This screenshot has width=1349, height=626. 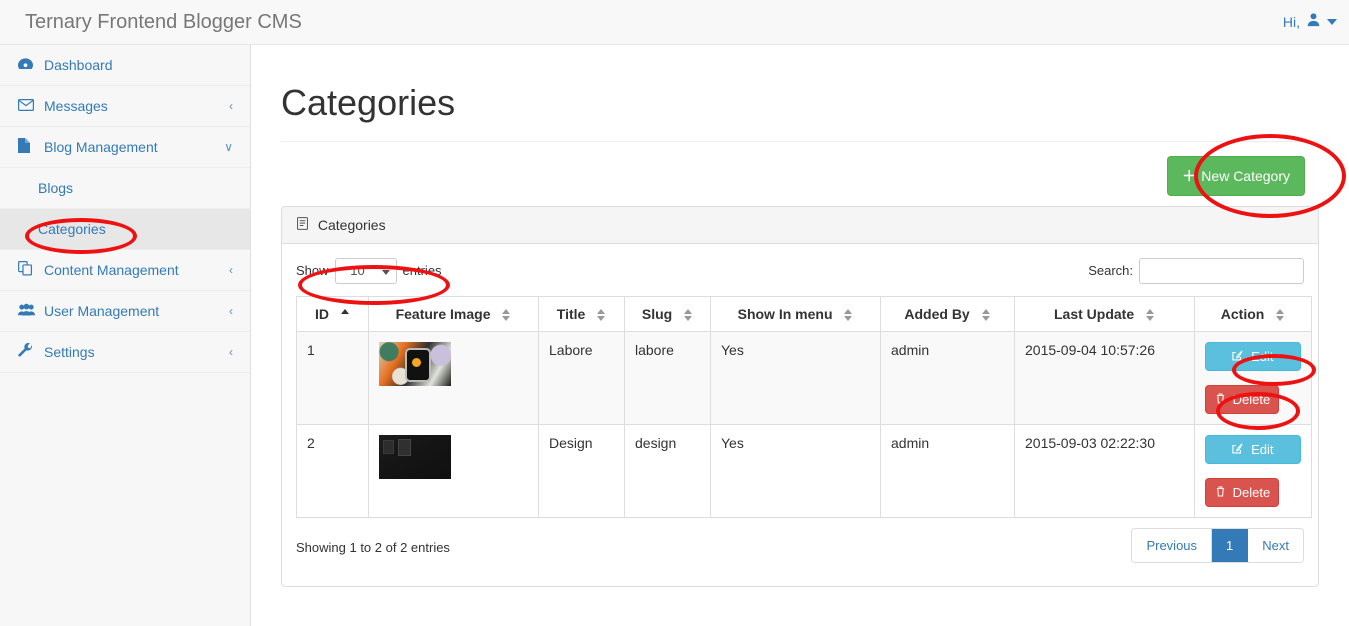 I want to click on sidebar-subitem-label: Categories, so click(x=72, y=229).